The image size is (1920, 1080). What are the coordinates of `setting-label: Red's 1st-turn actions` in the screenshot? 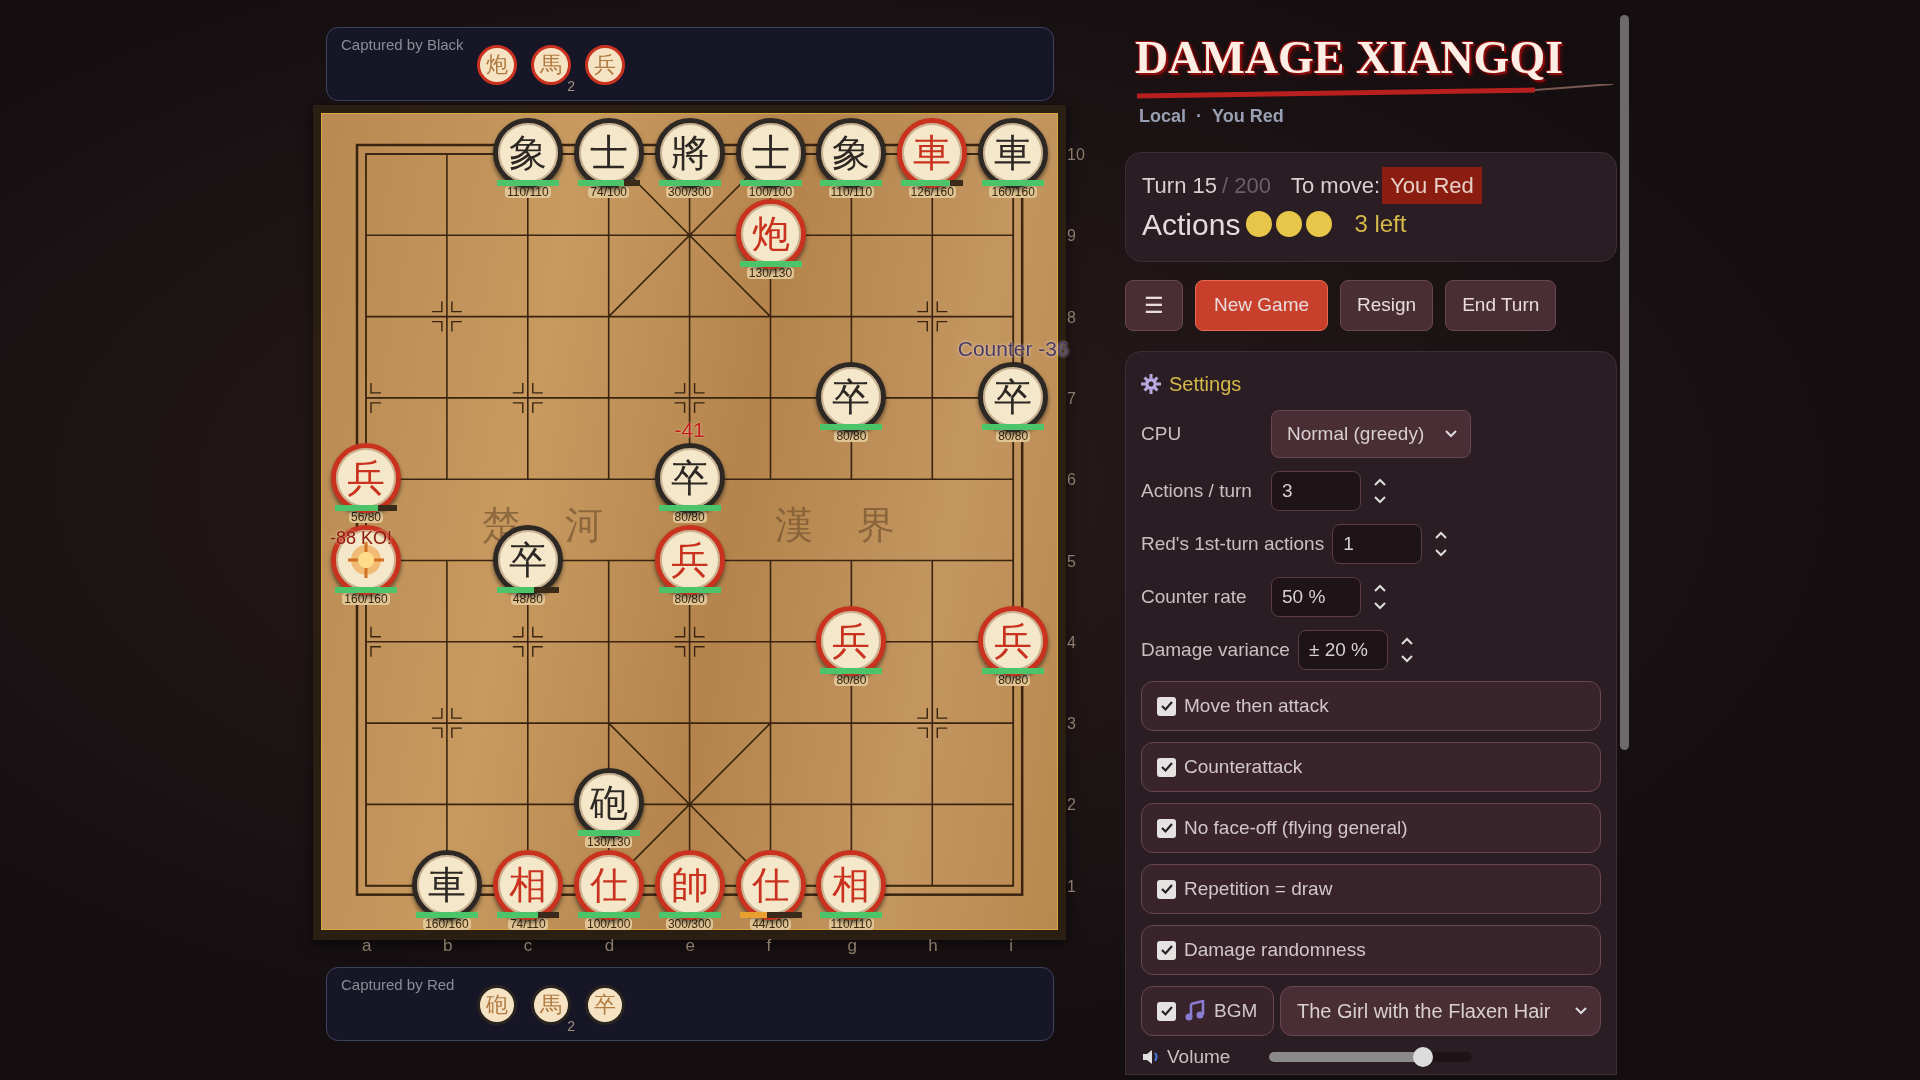 It's located at (1233, 543).